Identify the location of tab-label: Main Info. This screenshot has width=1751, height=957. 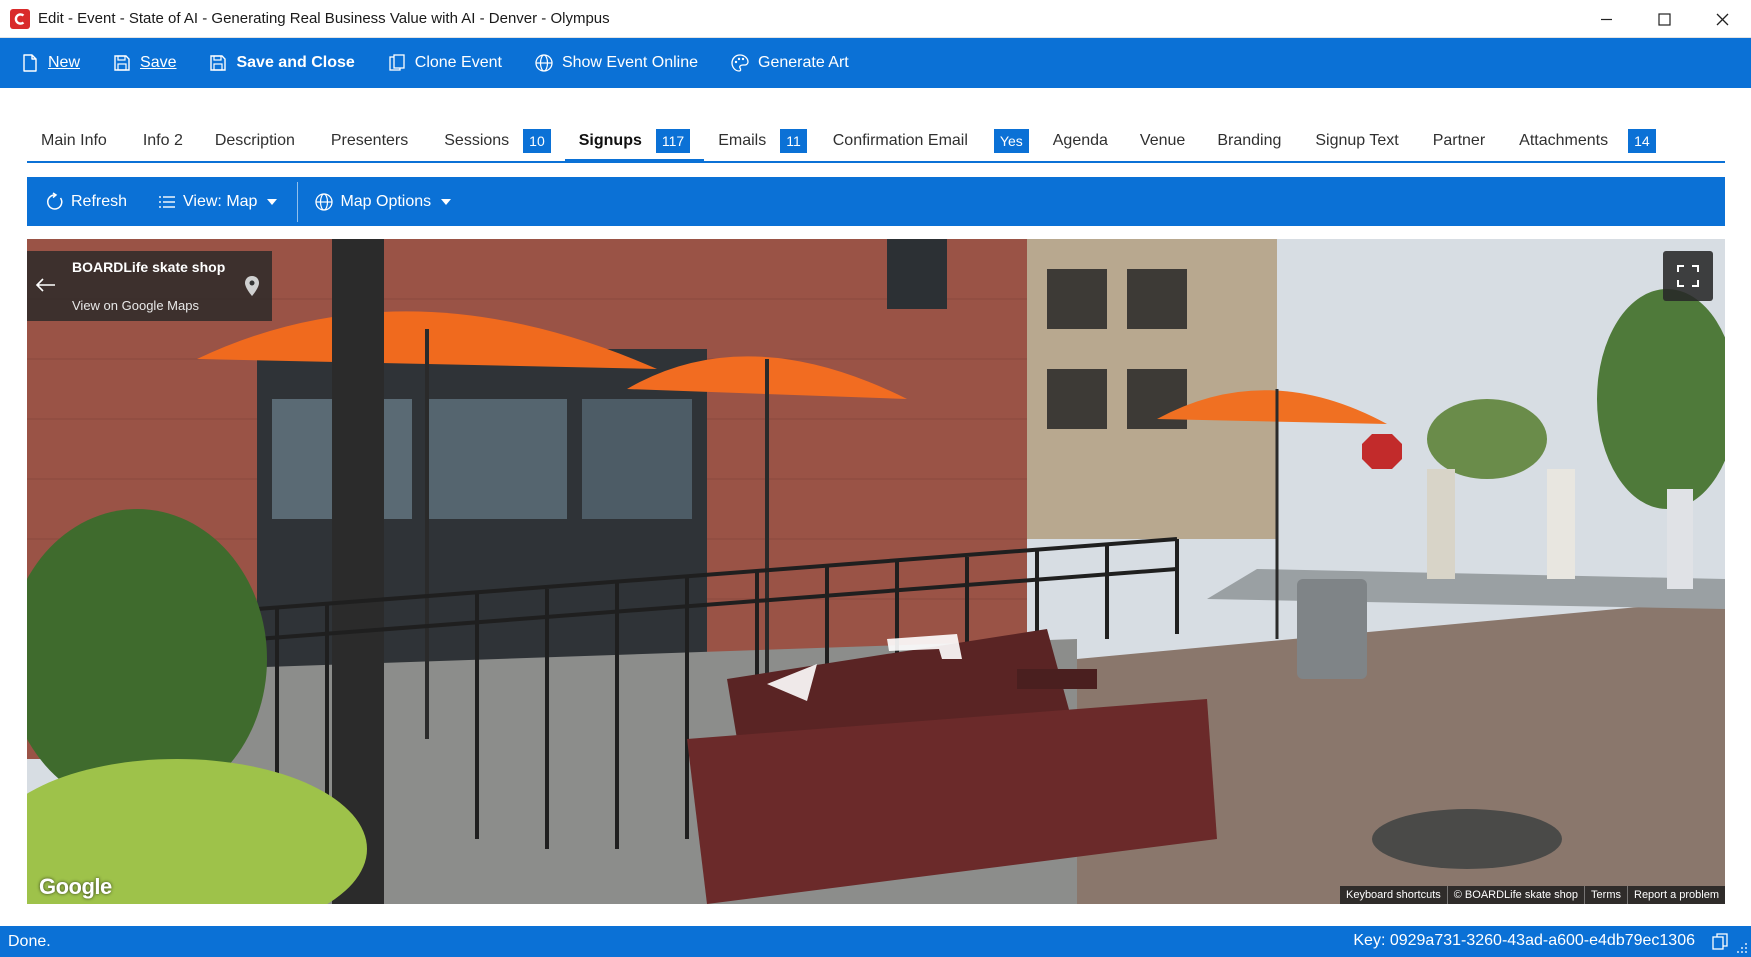
(74, 140).